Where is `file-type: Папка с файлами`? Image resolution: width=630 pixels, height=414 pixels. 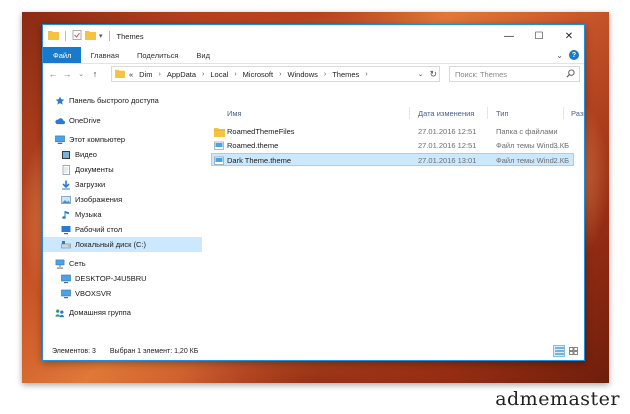
file-type: Папка с файлами is located at coordinates (527, 131).